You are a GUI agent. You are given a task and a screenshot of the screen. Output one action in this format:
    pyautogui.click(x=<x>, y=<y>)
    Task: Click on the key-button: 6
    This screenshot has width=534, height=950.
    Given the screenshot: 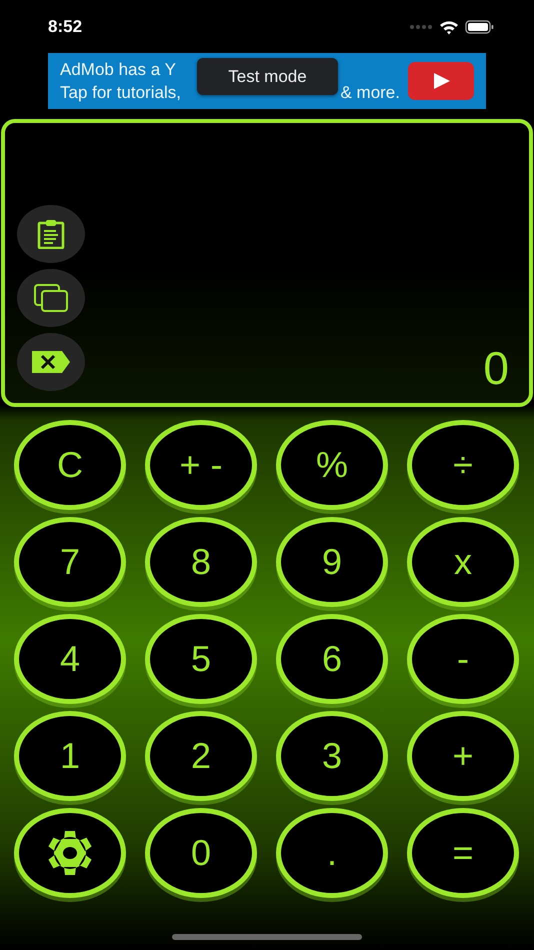 What is the action you would take?
    pyautogui.click(x=332, y=659)
    